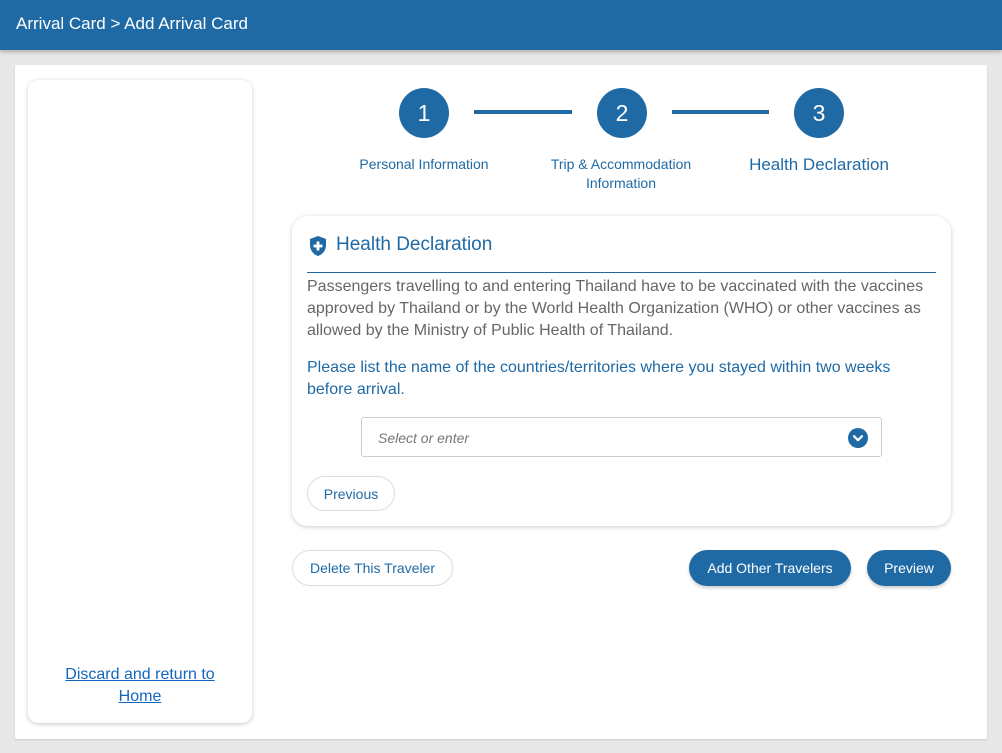 Image resolution: width=1002 pixels, height=753 pixels. What do you see at coordinates (770, 568) in the screenshot?
I see `add-other-travelers-button: Add Other Travelers` at bounding box center [770, 568].